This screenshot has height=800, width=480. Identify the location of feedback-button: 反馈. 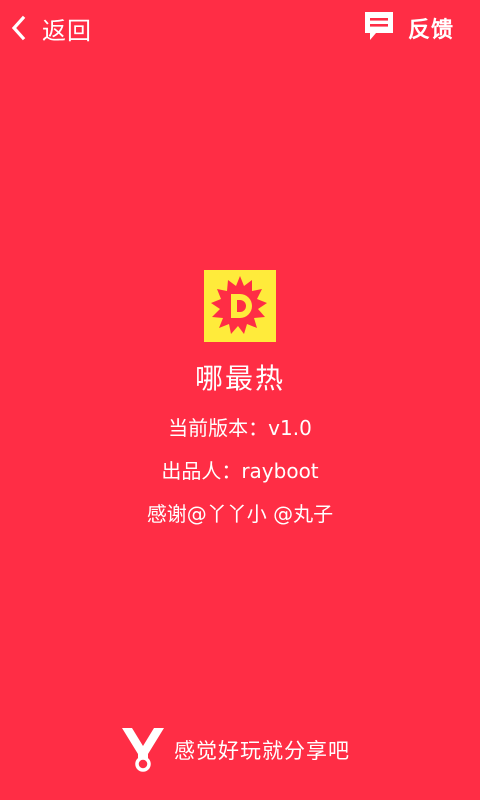
(408, 28).